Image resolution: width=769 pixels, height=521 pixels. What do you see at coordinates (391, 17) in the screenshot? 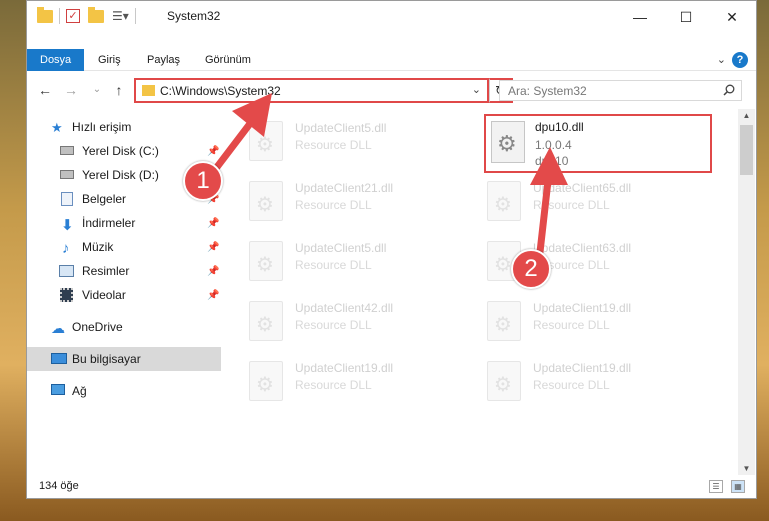
I see `title-bar: ✓ ☰▾ System32 — ☐ ✕` at bounding box center [391, 17].